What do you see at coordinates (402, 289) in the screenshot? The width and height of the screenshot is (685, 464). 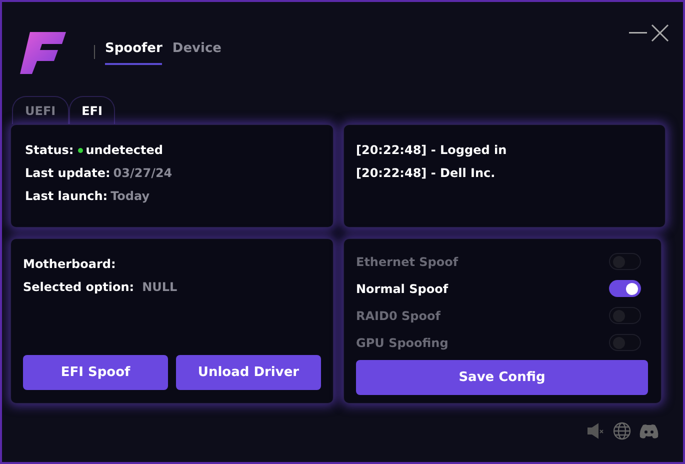 I see `option-label: Normal Spoof` at bounding box center [402, 289].